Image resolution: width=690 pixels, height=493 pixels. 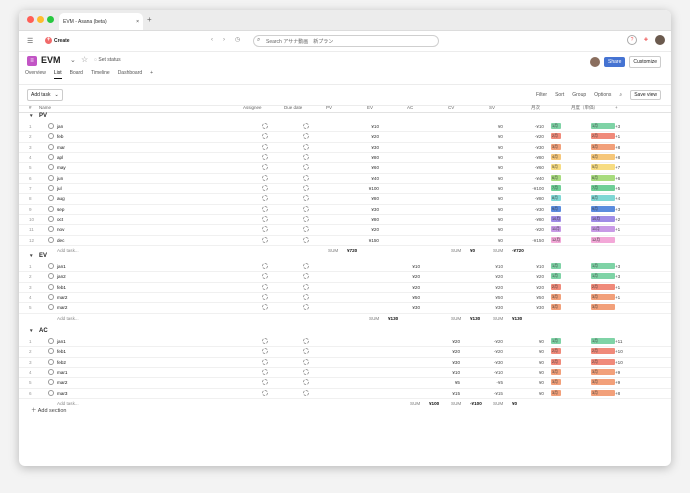 I want to click on table-row: 2 jan2 ¥20 ¥20 ¥20 1月 1月 +3, so click(x=345, y=277).